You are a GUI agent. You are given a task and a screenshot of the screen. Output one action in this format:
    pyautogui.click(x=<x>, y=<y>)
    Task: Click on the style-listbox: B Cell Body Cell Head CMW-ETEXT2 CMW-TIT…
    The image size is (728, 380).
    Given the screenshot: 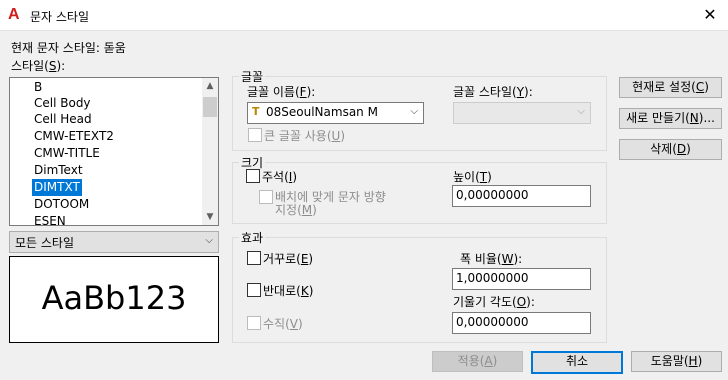 What is the action you would take?
    pyautogui.click(x=114, y=151)
    